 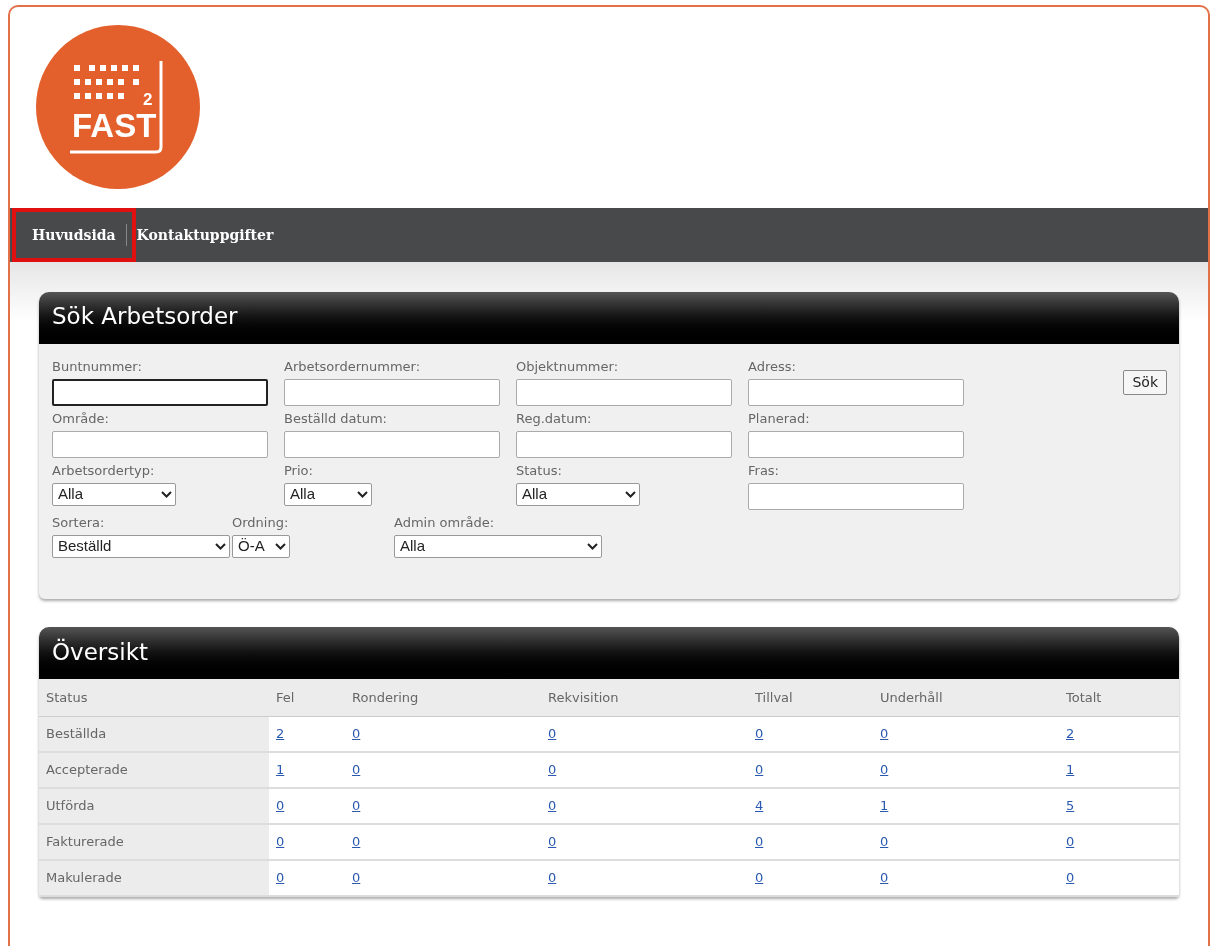 What do you see at coordinates (97, 367) in the screenshot?
I see `field-label: Buntnummer:` at bounding box center [97, 367].